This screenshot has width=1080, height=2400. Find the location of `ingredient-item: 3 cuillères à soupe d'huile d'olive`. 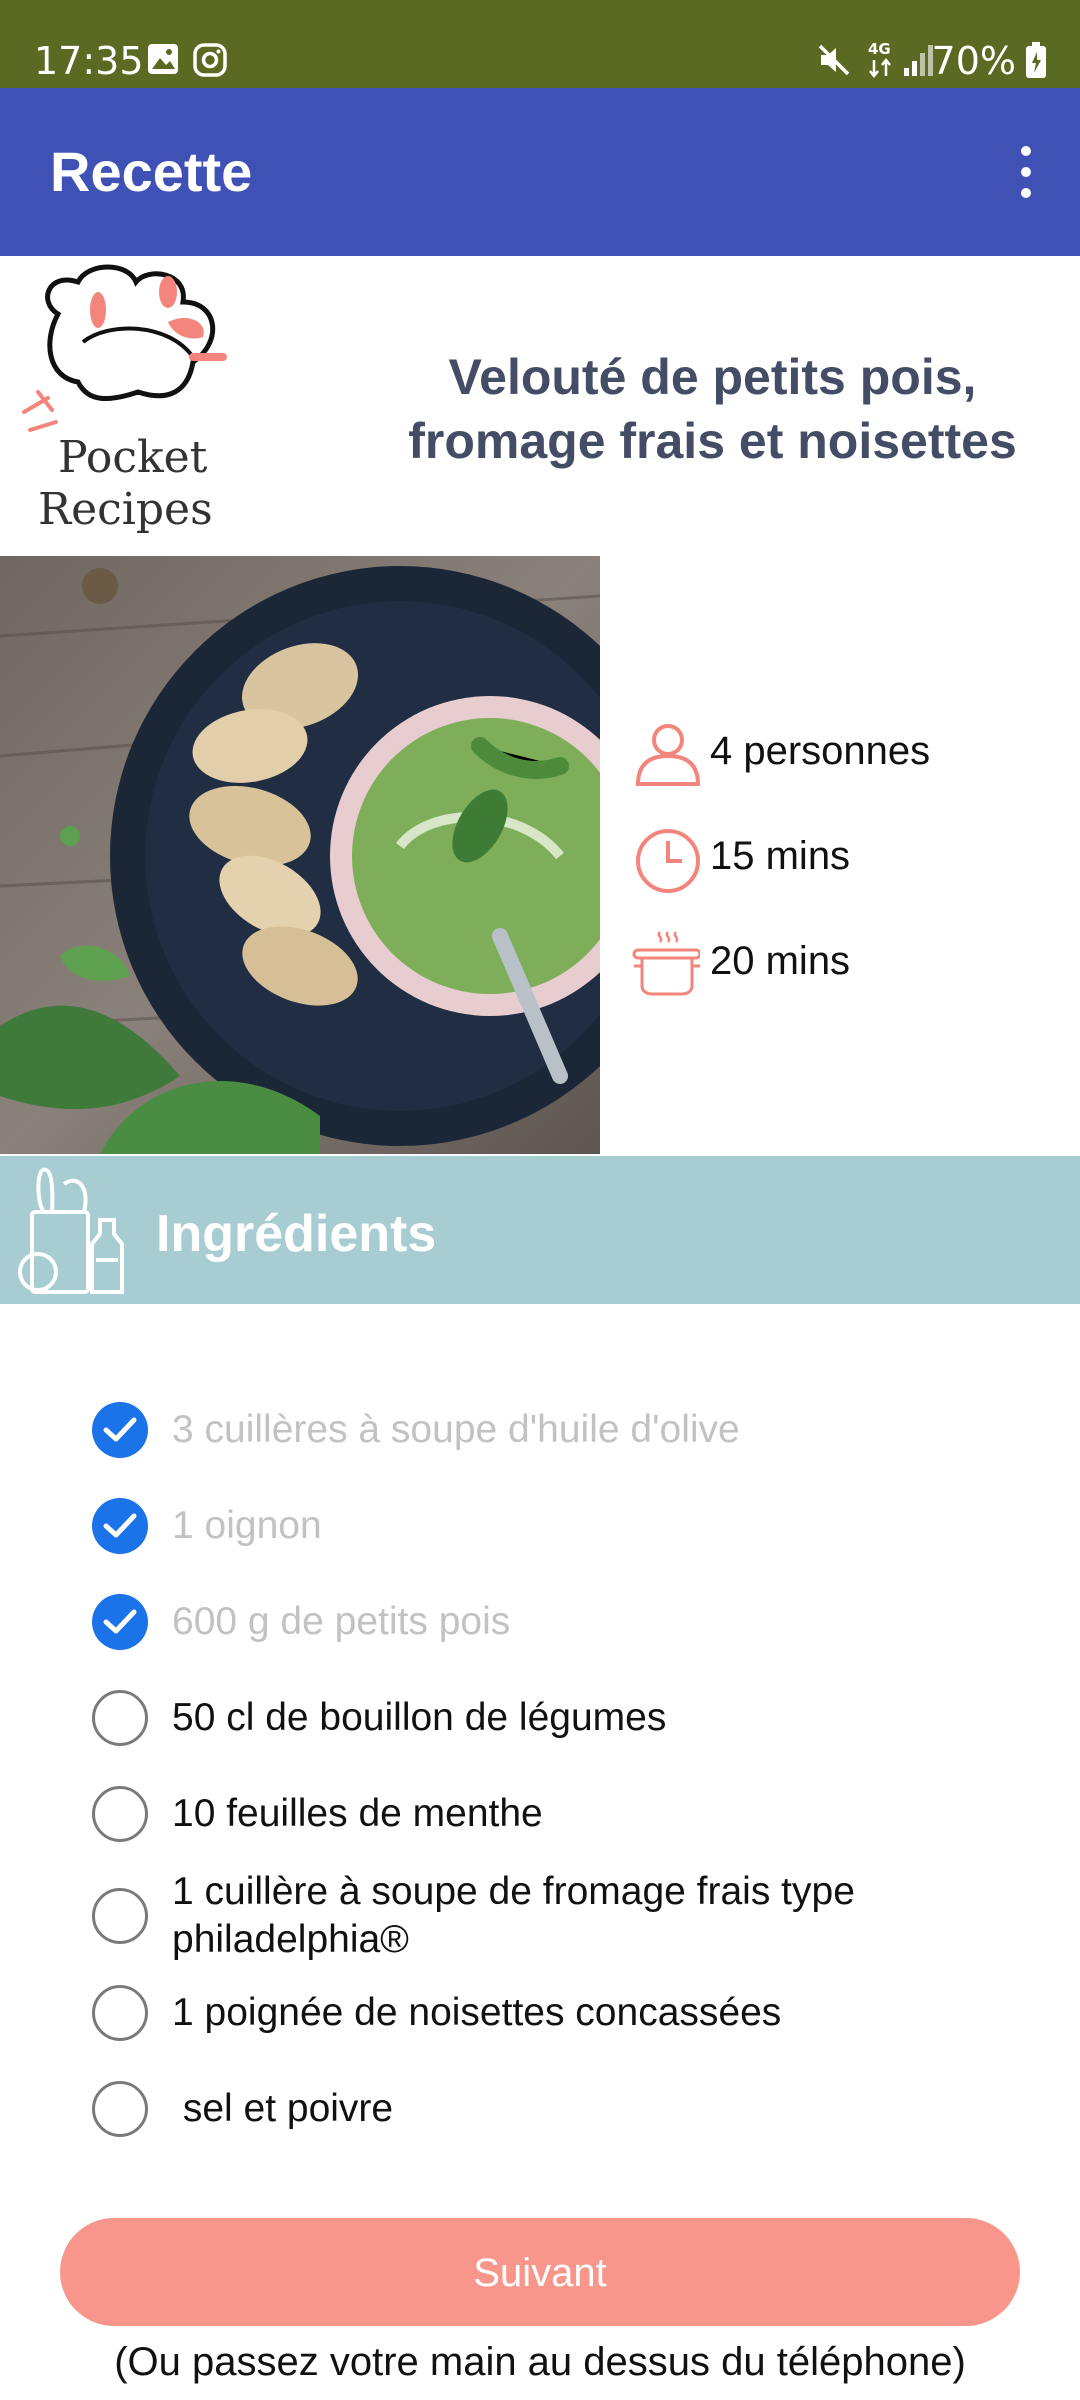

ingredient-item: 3 cuillères à soupe d'huile d'olive is located at coordinates (572, 1430).